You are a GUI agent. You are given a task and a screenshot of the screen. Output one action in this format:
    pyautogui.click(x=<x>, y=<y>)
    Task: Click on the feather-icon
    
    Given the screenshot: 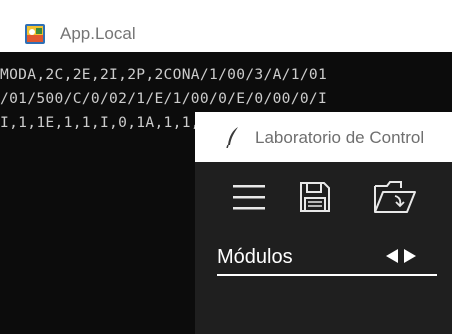 What is the action you would take?
    pyautogui.click(x=233, y=137)
    